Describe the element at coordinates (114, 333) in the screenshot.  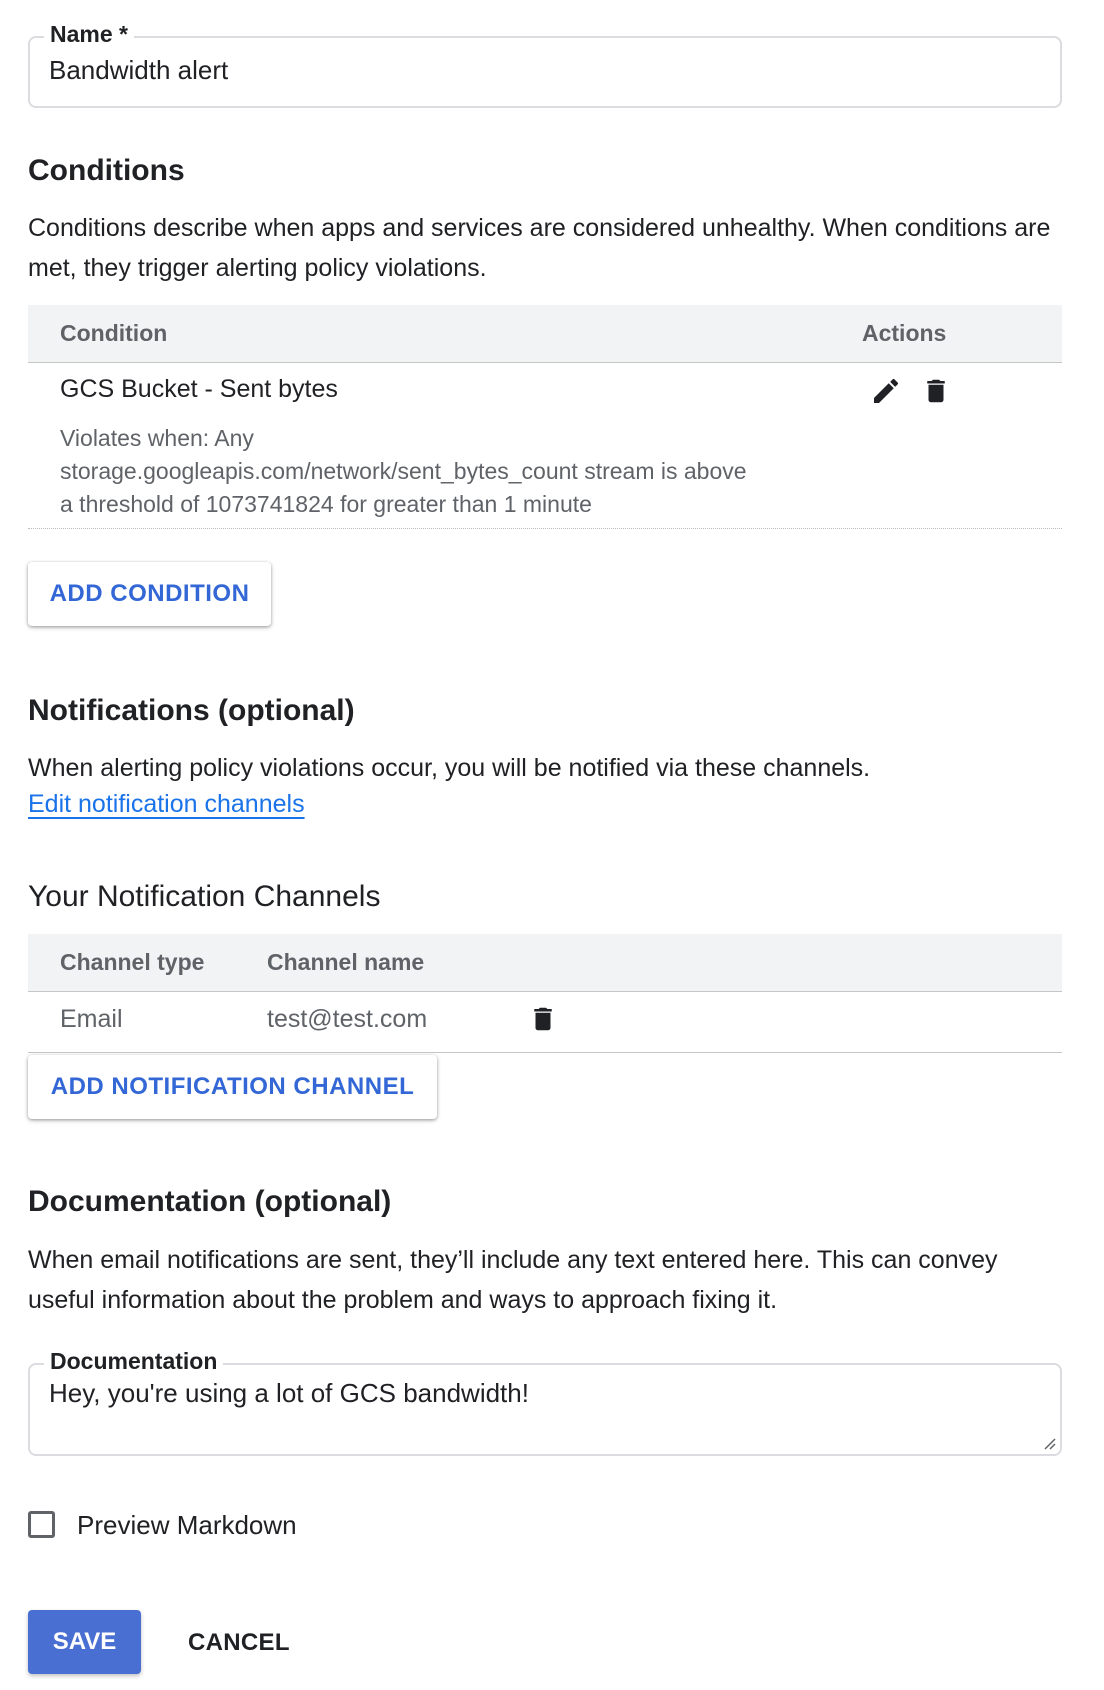
I see `condition-column-header: Condition` at that location.